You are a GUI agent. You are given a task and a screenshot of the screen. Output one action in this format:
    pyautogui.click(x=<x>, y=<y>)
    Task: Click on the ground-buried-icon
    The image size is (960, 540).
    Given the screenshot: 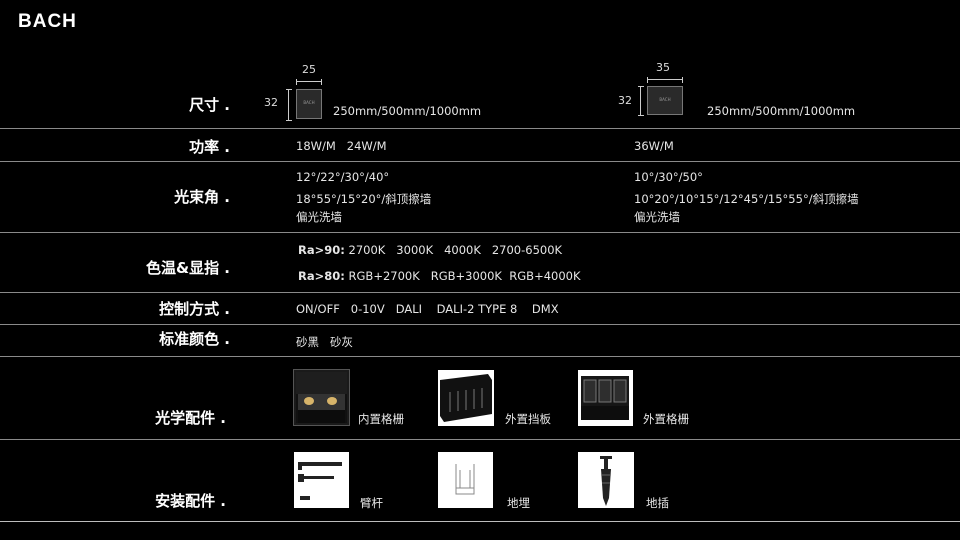 What is the action you would take?
    pyautogui.click(x=465, y=480)
    